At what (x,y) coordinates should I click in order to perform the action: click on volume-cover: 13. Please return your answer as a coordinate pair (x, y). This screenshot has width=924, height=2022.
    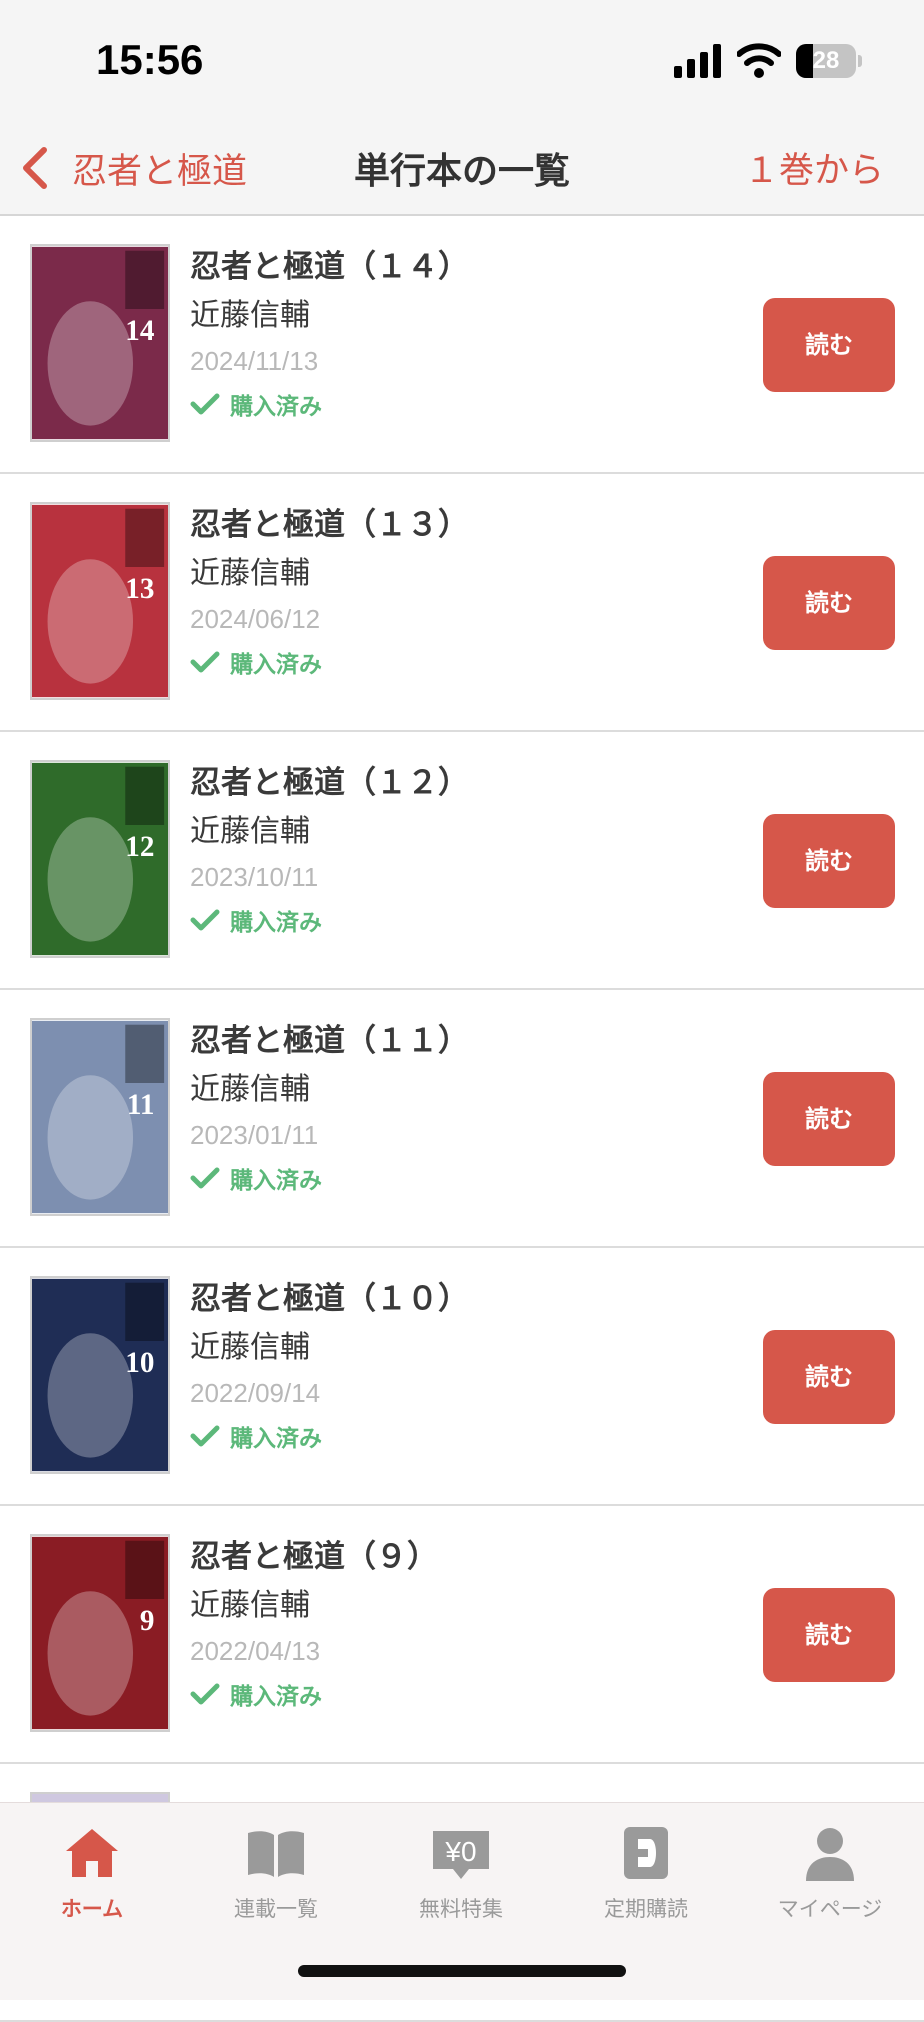
    Looking at the image, I should click on (100, 601).